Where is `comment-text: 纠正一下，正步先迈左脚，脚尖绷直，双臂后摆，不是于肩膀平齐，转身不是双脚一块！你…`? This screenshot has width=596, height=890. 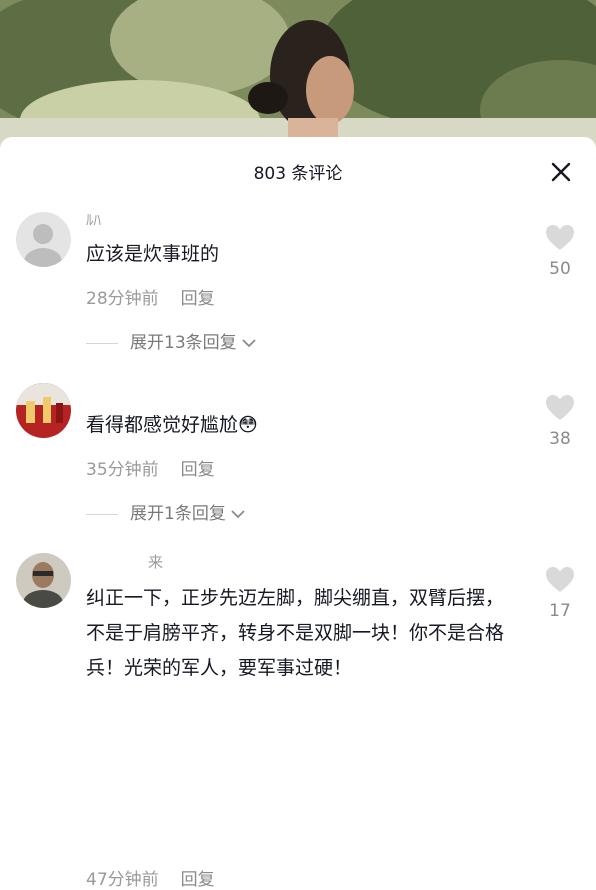
comment-text: 纠正一下，正步先迈左脚，脚尖绷直，双臂后摆，不是于肩膀平齐，转身不是双脚一块！你… is located at coordinates (295, 633).